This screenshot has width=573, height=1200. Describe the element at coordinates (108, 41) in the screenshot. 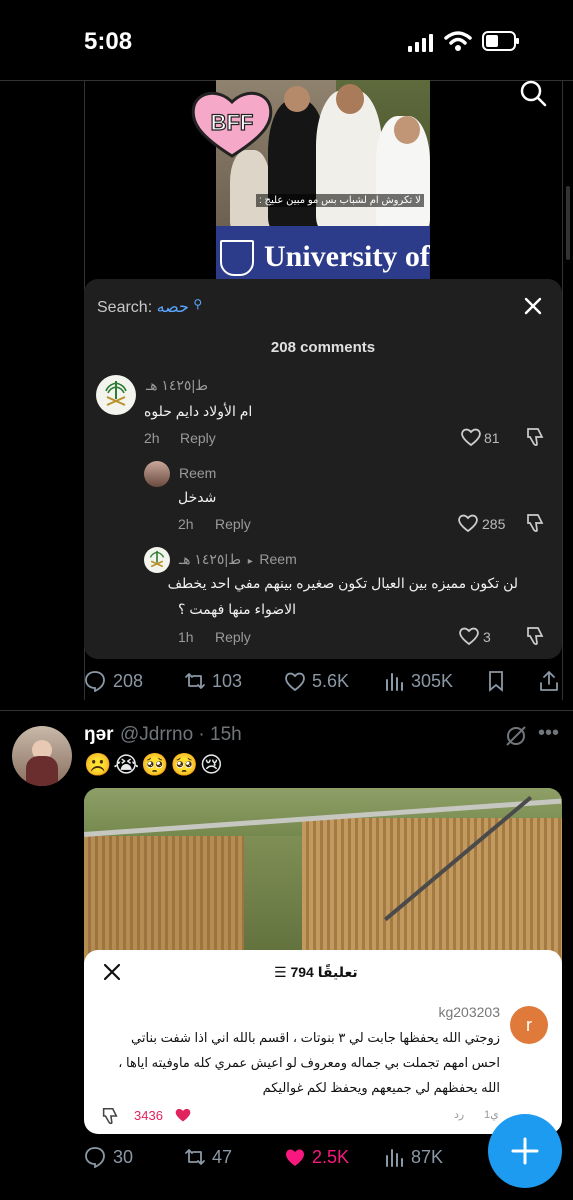

I see `status-time: 5:08` at that location.